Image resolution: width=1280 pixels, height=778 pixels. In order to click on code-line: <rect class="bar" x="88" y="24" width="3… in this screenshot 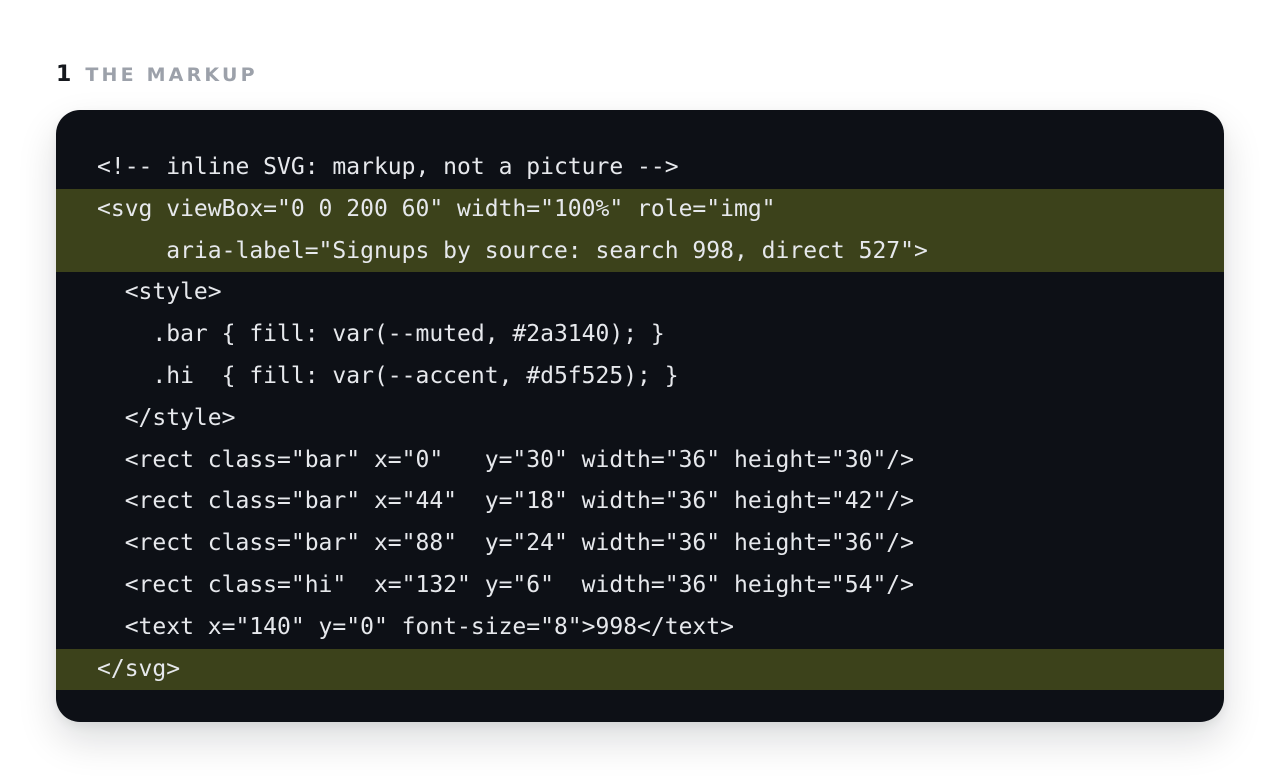, I will do `click(505, 543)`.